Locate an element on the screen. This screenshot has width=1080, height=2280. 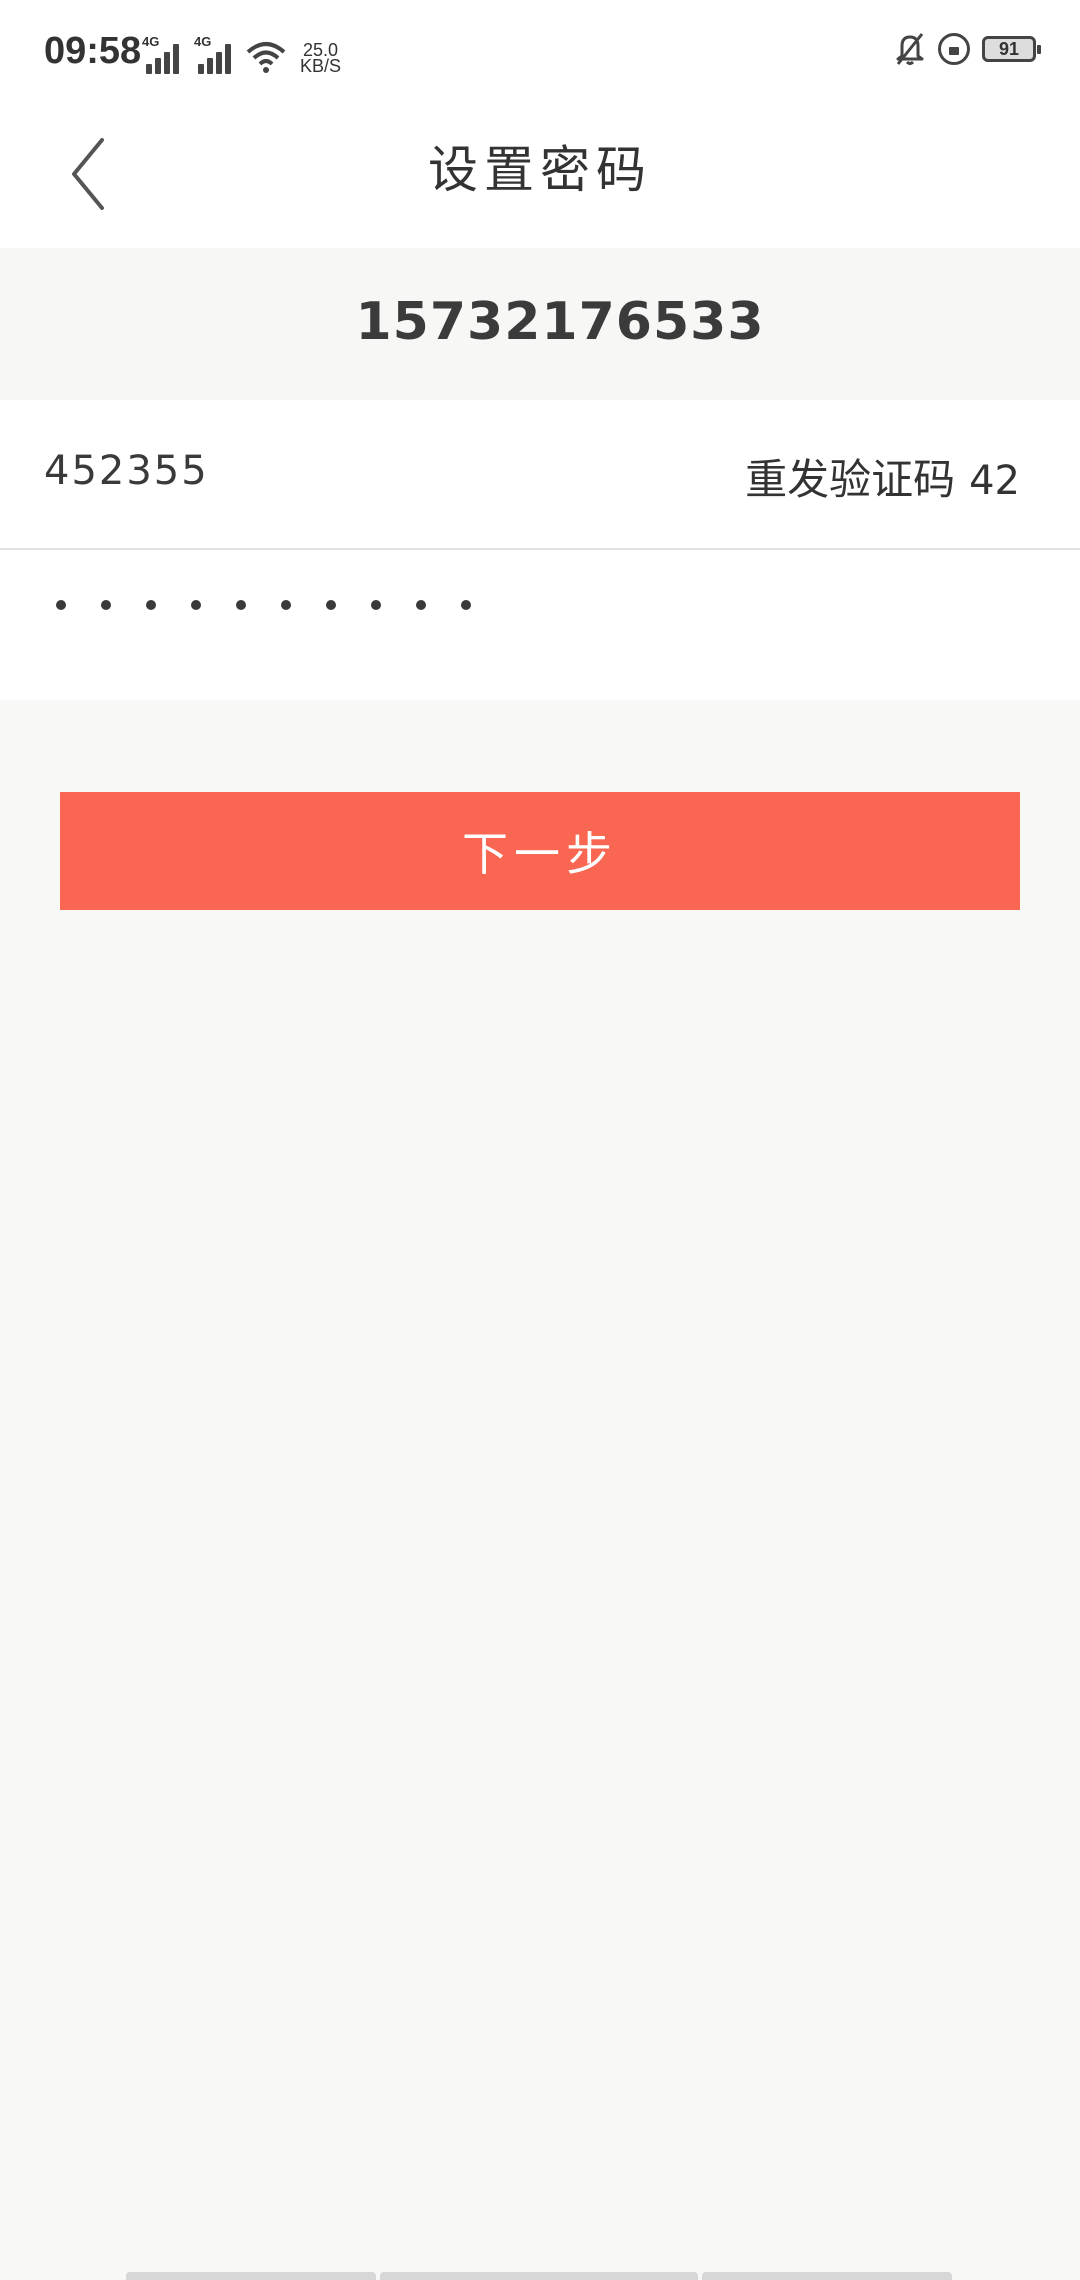
status-bar: 09:58 4G 4G 25.0 KB/S 91 is located at coordinates (540, 55).